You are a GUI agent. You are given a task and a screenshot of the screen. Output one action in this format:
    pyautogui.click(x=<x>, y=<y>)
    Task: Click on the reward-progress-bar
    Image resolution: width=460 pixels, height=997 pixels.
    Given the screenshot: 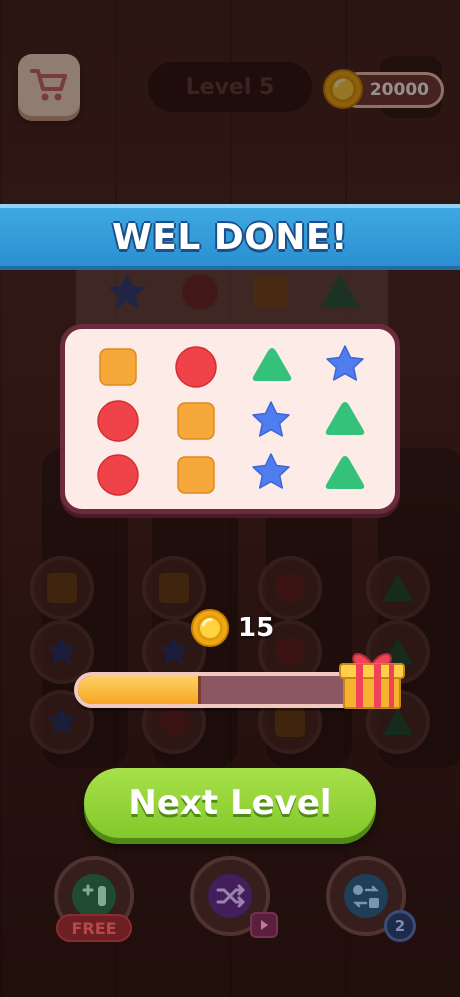 What is the action you would take?
    pyautogui.click(x=224, y=690)
    